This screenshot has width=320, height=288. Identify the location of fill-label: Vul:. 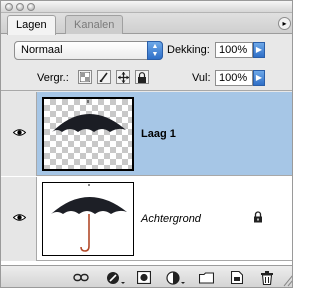
(201, 78).